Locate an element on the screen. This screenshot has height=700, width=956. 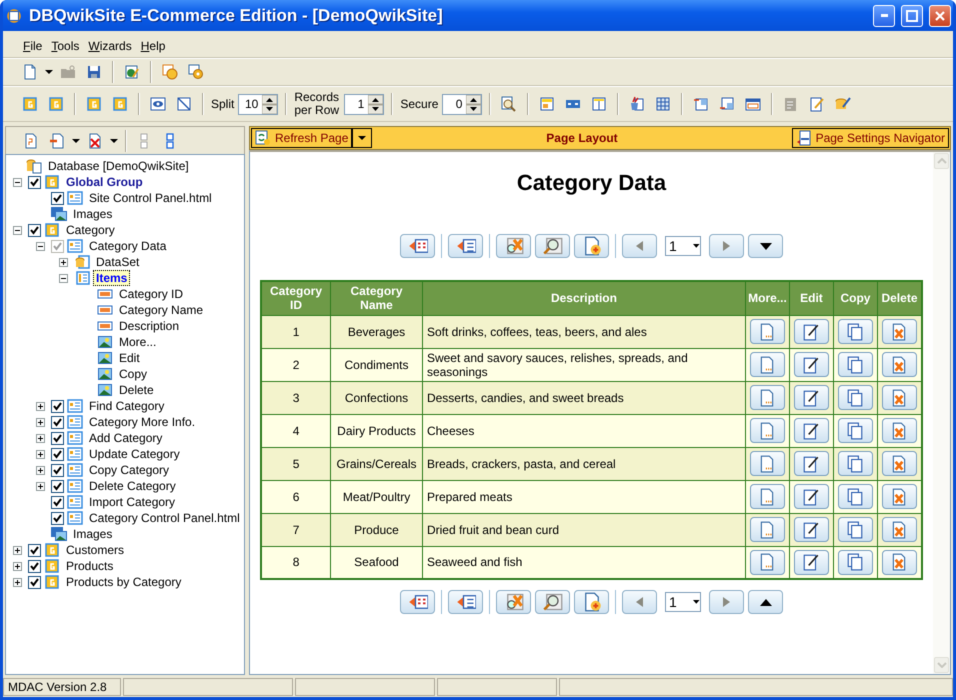
tree-item: Import Category is located at coordinates (132, 502).